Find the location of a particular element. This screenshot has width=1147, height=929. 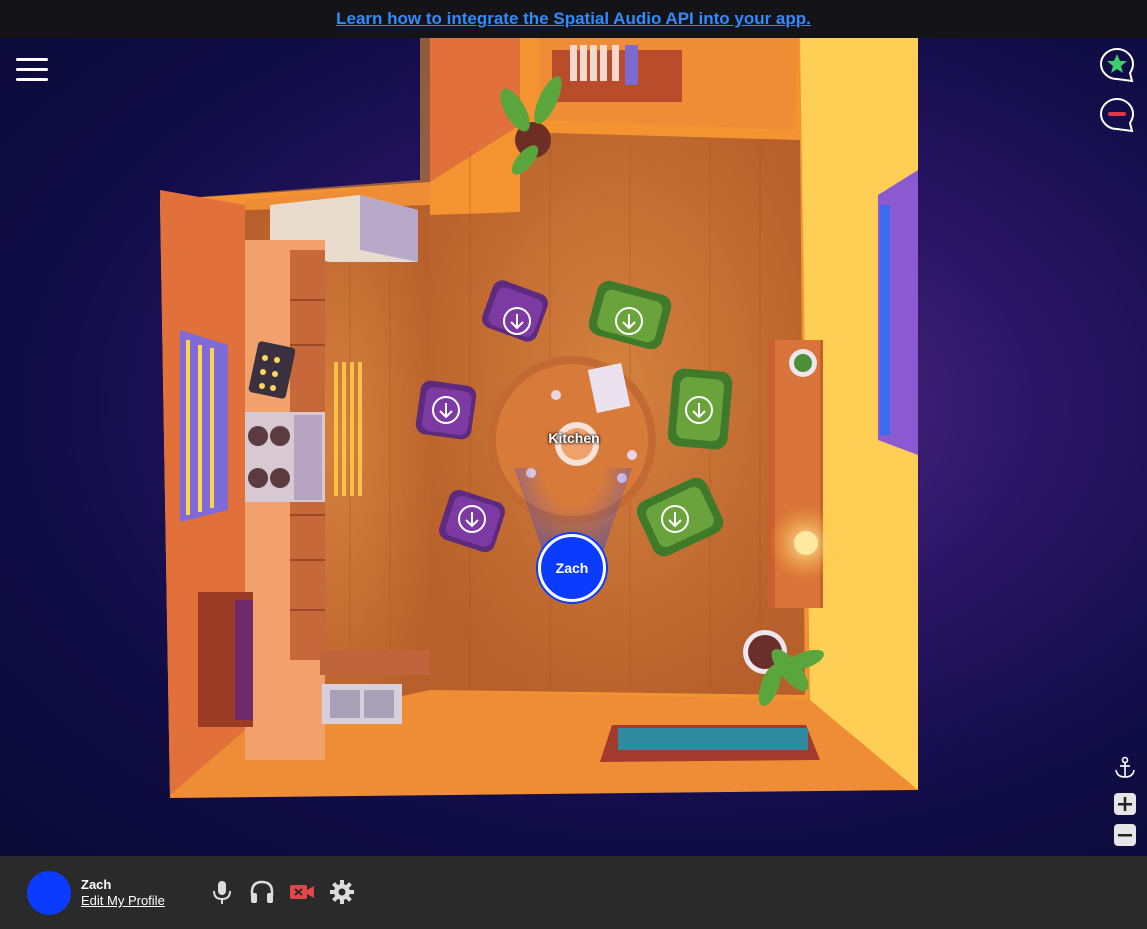

menu-button is located at coordinates (32, 70).